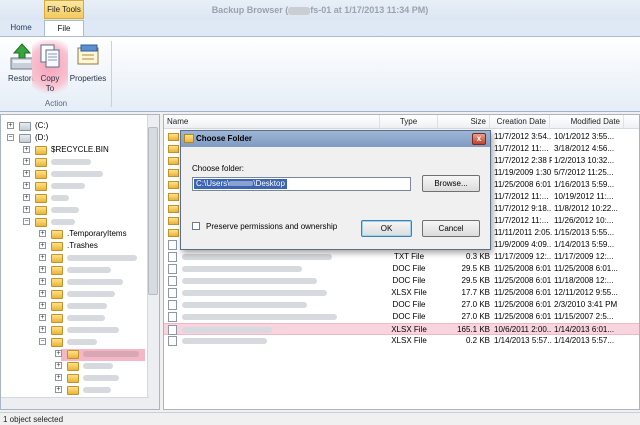 This screenshot has width=640, height=425. What do you see at coordinates (587, 122) in the screenshot?
I see `column-header-modified-date: Modified Date` at bounding box center [587, 122].